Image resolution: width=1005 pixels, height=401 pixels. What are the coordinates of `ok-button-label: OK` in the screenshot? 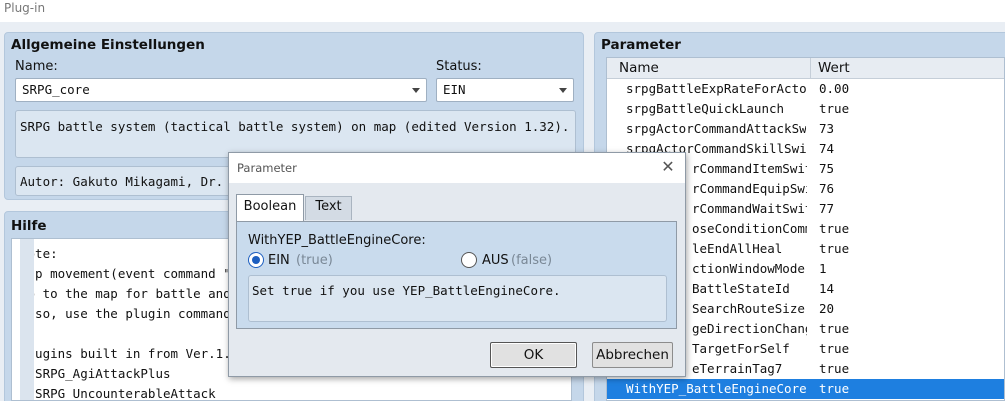 It's located at (533, 355).